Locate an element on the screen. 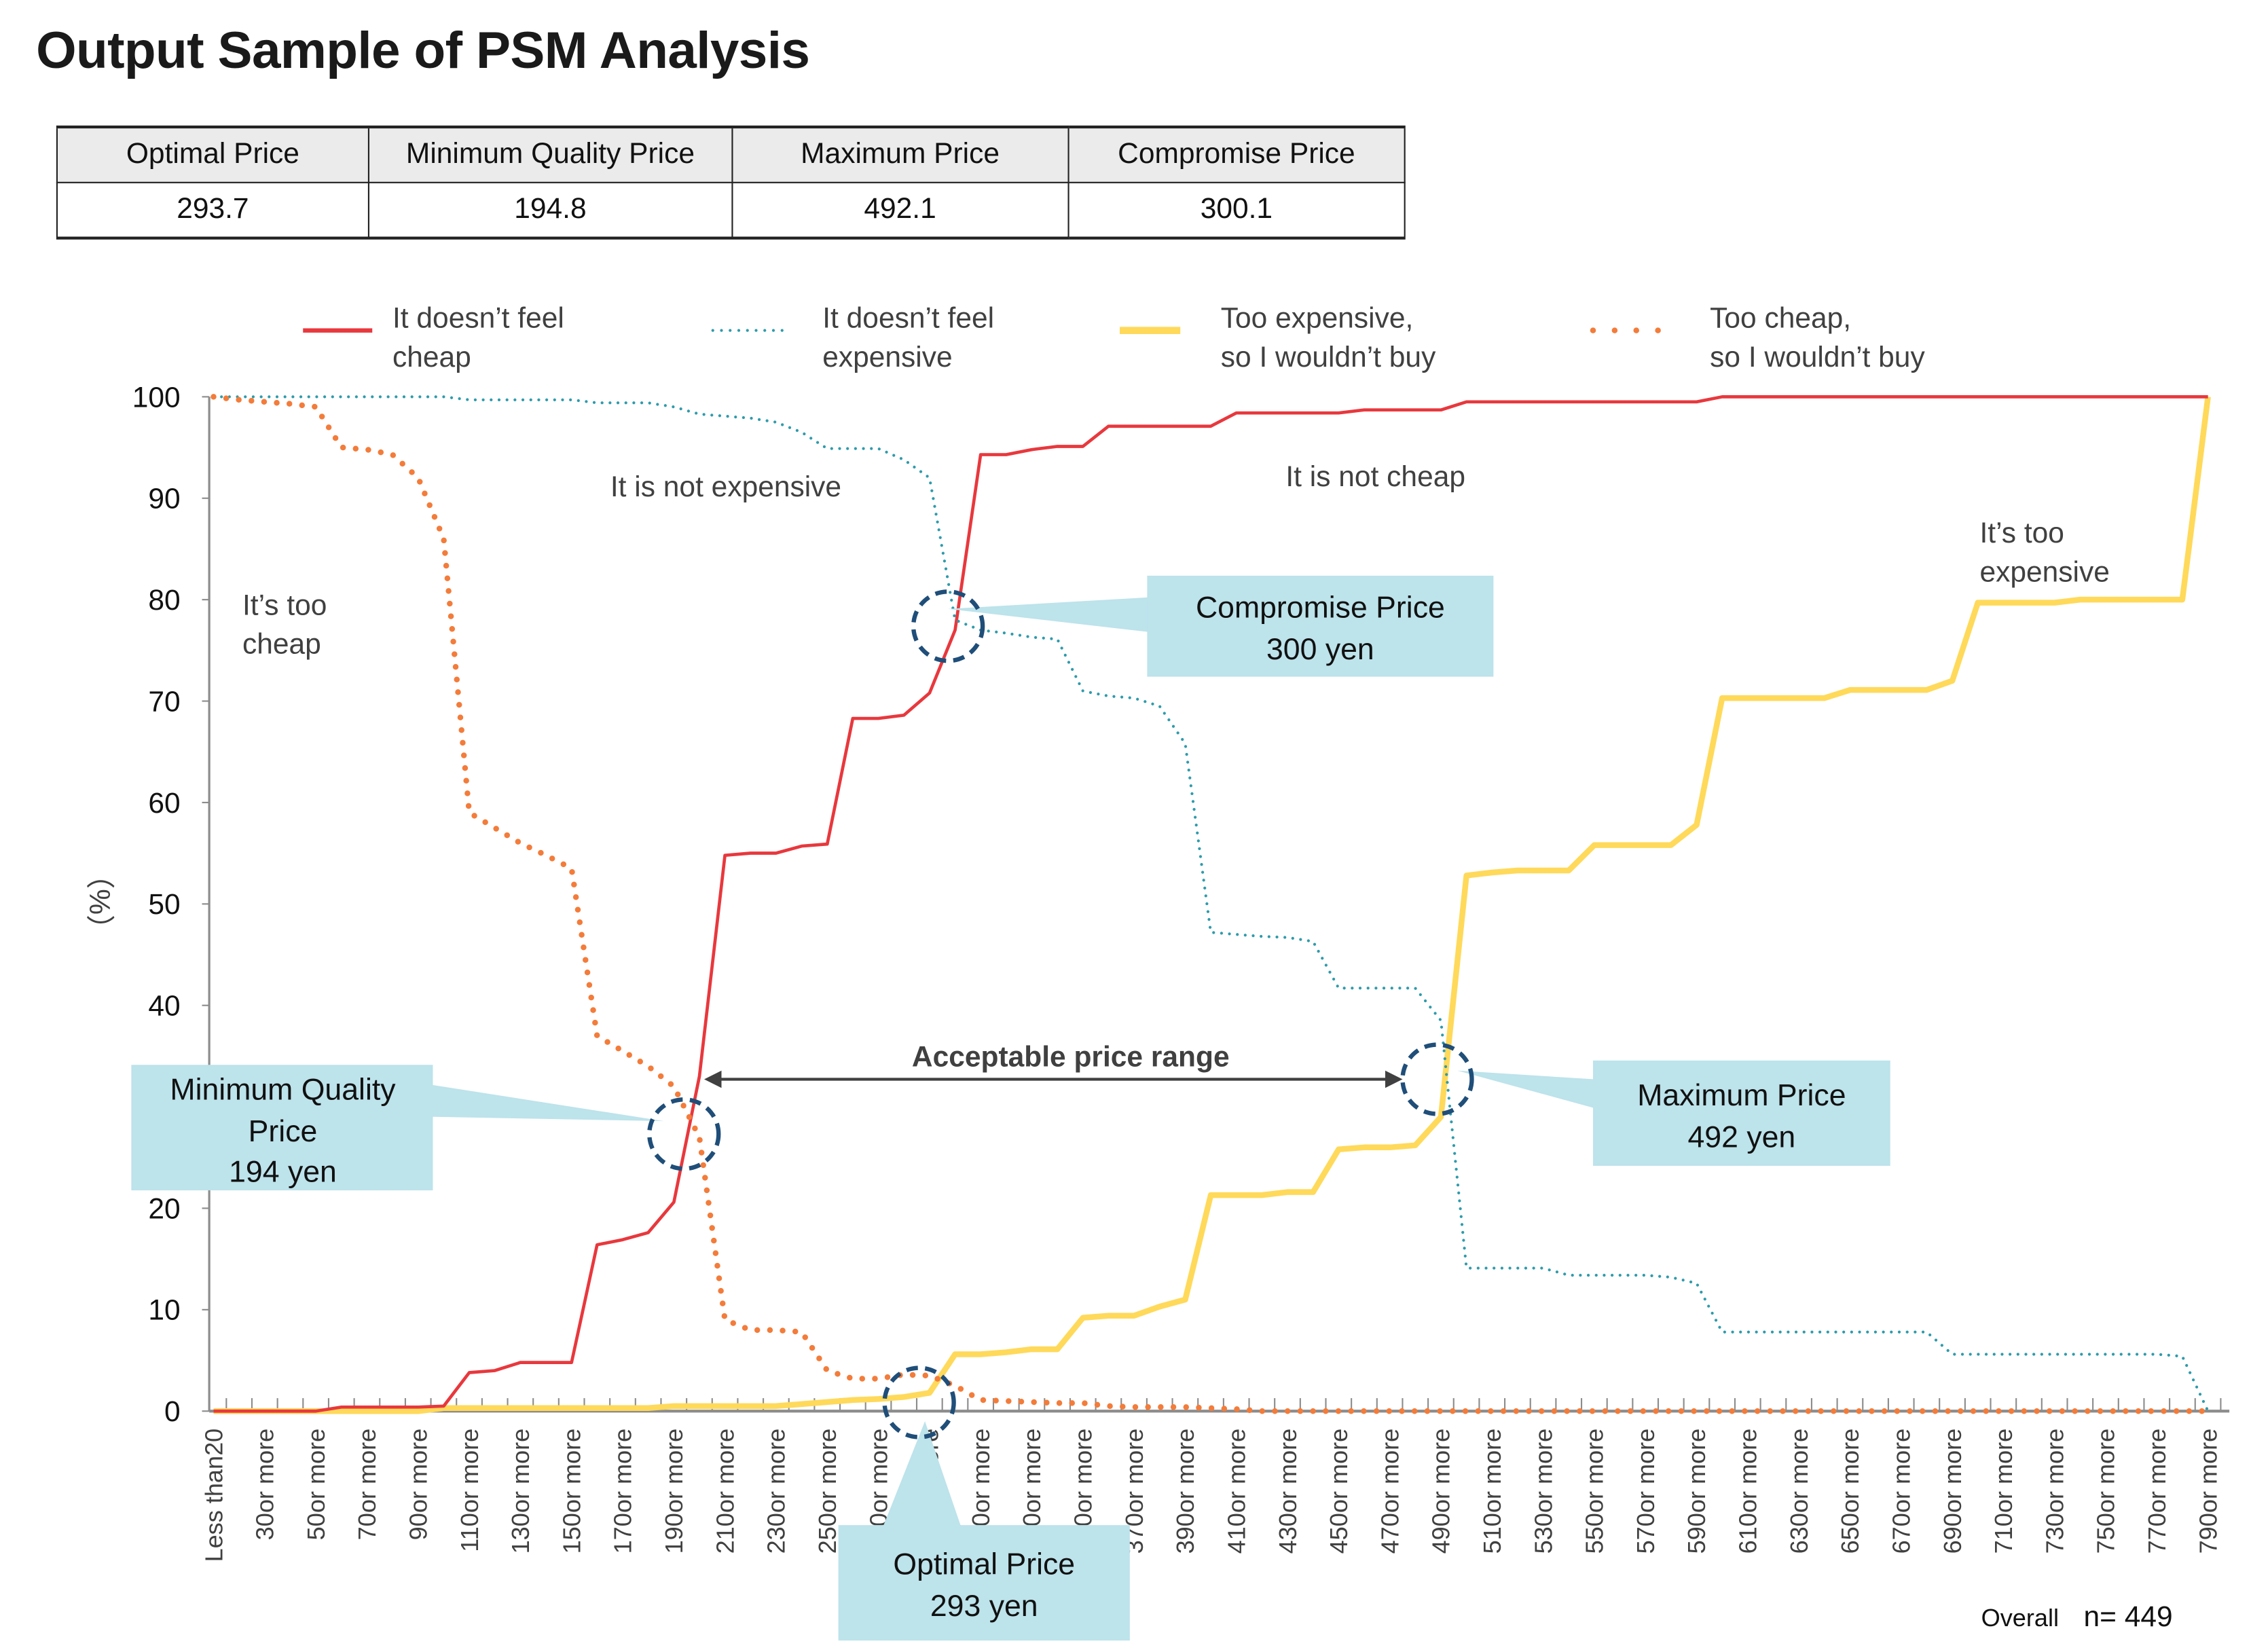 Image resolution: width=2251 pixels, height=1652 pixels. x-tick-label: 490or more is located at coordinates (1441, 1492).